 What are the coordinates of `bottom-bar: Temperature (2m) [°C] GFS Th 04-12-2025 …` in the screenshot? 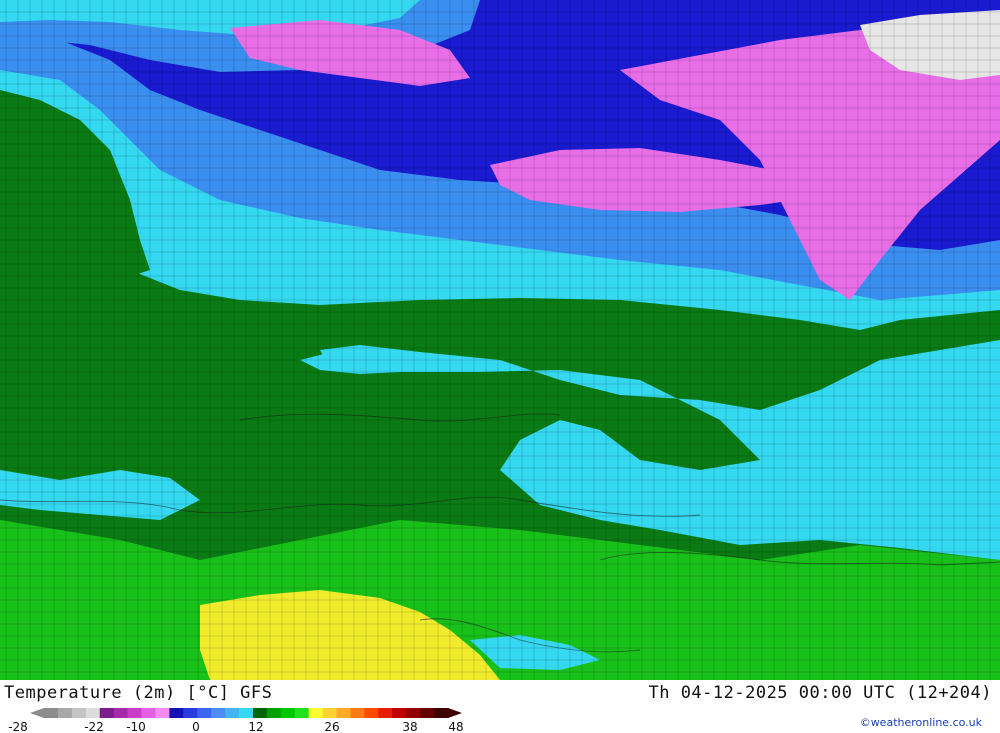 It's located at (500, 706).